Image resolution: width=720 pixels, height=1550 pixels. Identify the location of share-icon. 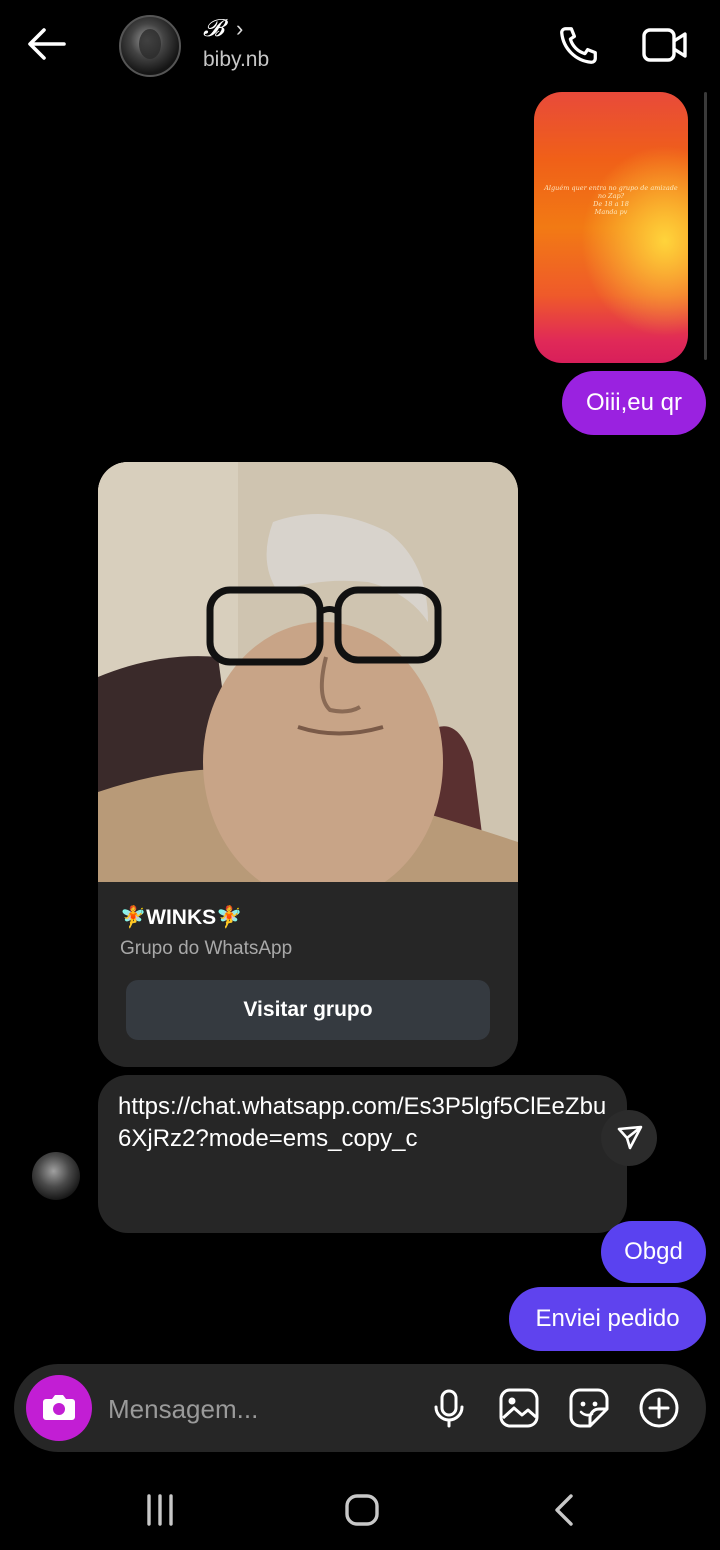
(629, 1138).